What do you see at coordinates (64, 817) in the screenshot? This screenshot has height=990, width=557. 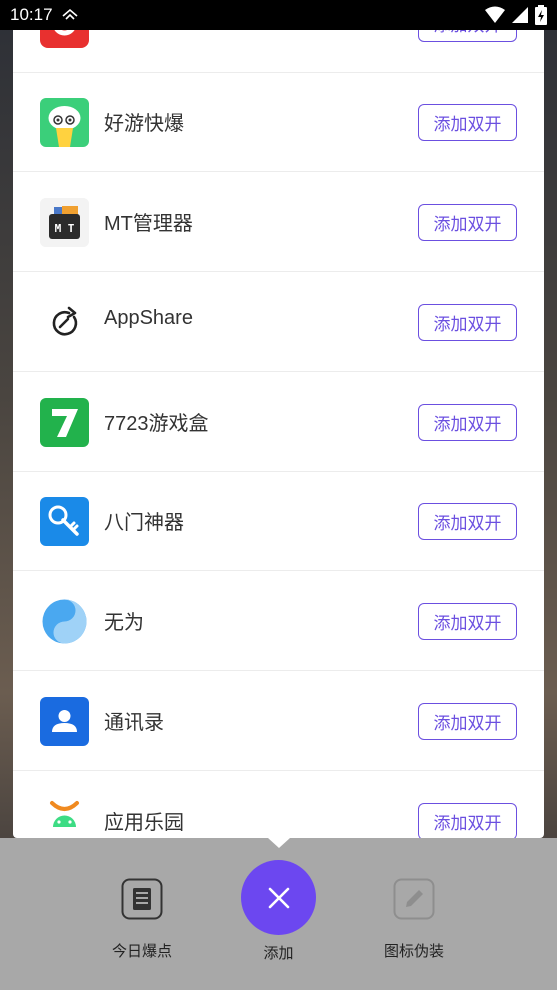 I see `android-icon` at bounding box center [64, 817].